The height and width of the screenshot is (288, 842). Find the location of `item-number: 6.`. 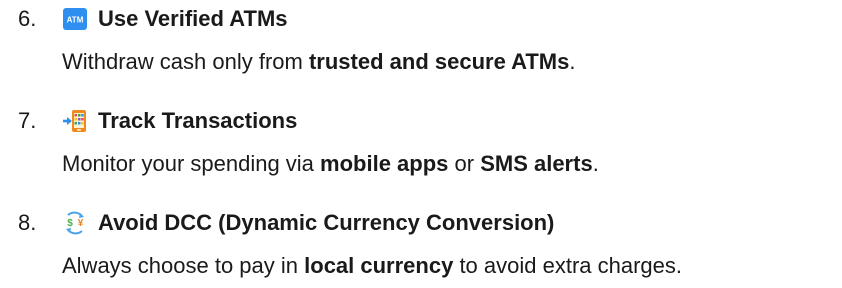

item-number: 6. is located at coordinates (27, 18).